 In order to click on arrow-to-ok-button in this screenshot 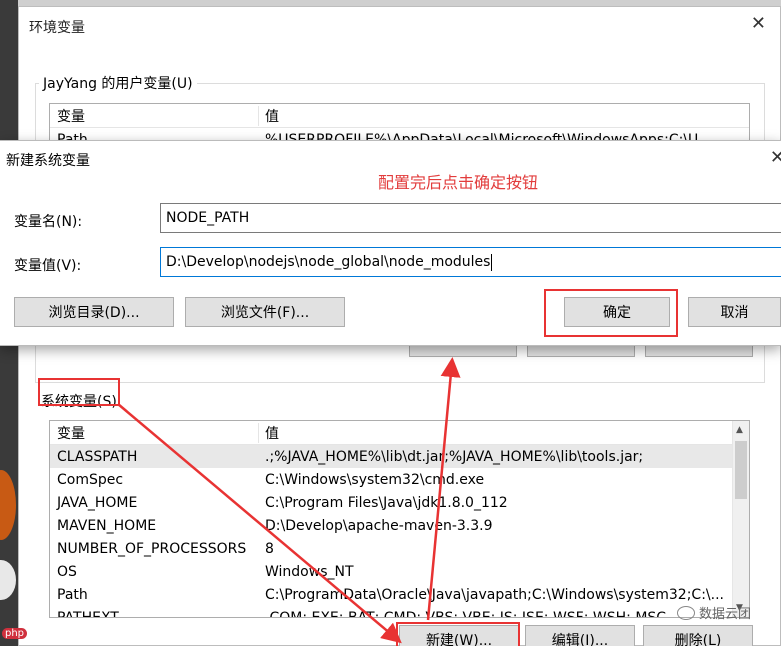, I will do `click(443, 489)`.